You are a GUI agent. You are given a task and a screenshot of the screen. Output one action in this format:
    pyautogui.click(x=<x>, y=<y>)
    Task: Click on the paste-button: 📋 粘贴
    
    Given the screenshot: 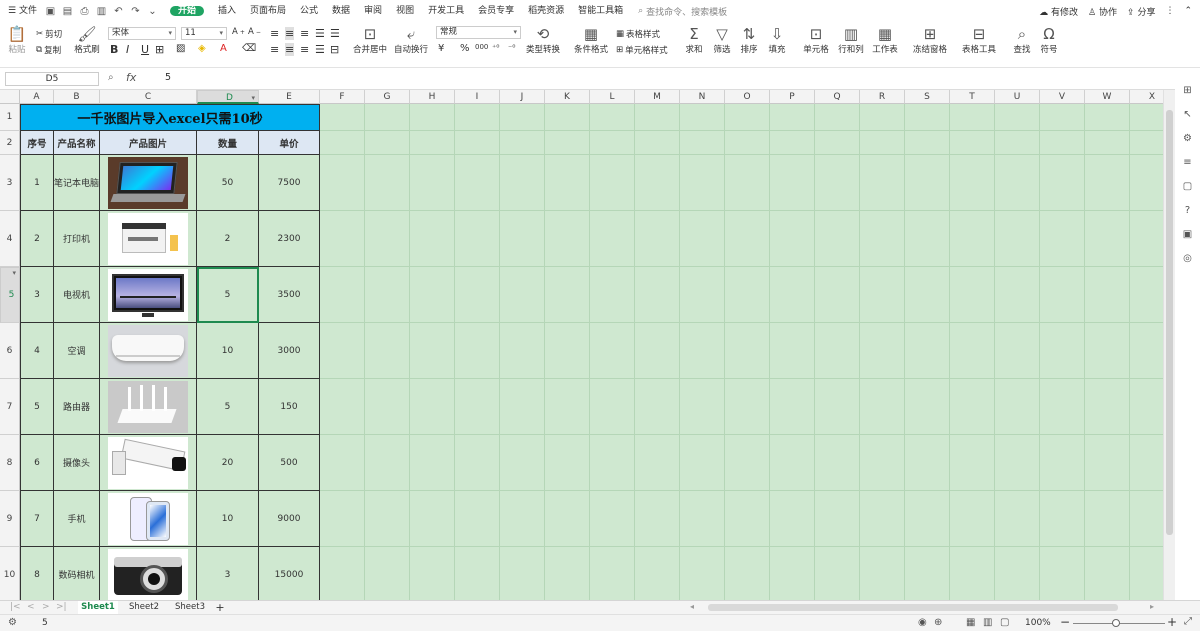 What is the action you would take?
    pyautogui.click(x=17, y=40)
    